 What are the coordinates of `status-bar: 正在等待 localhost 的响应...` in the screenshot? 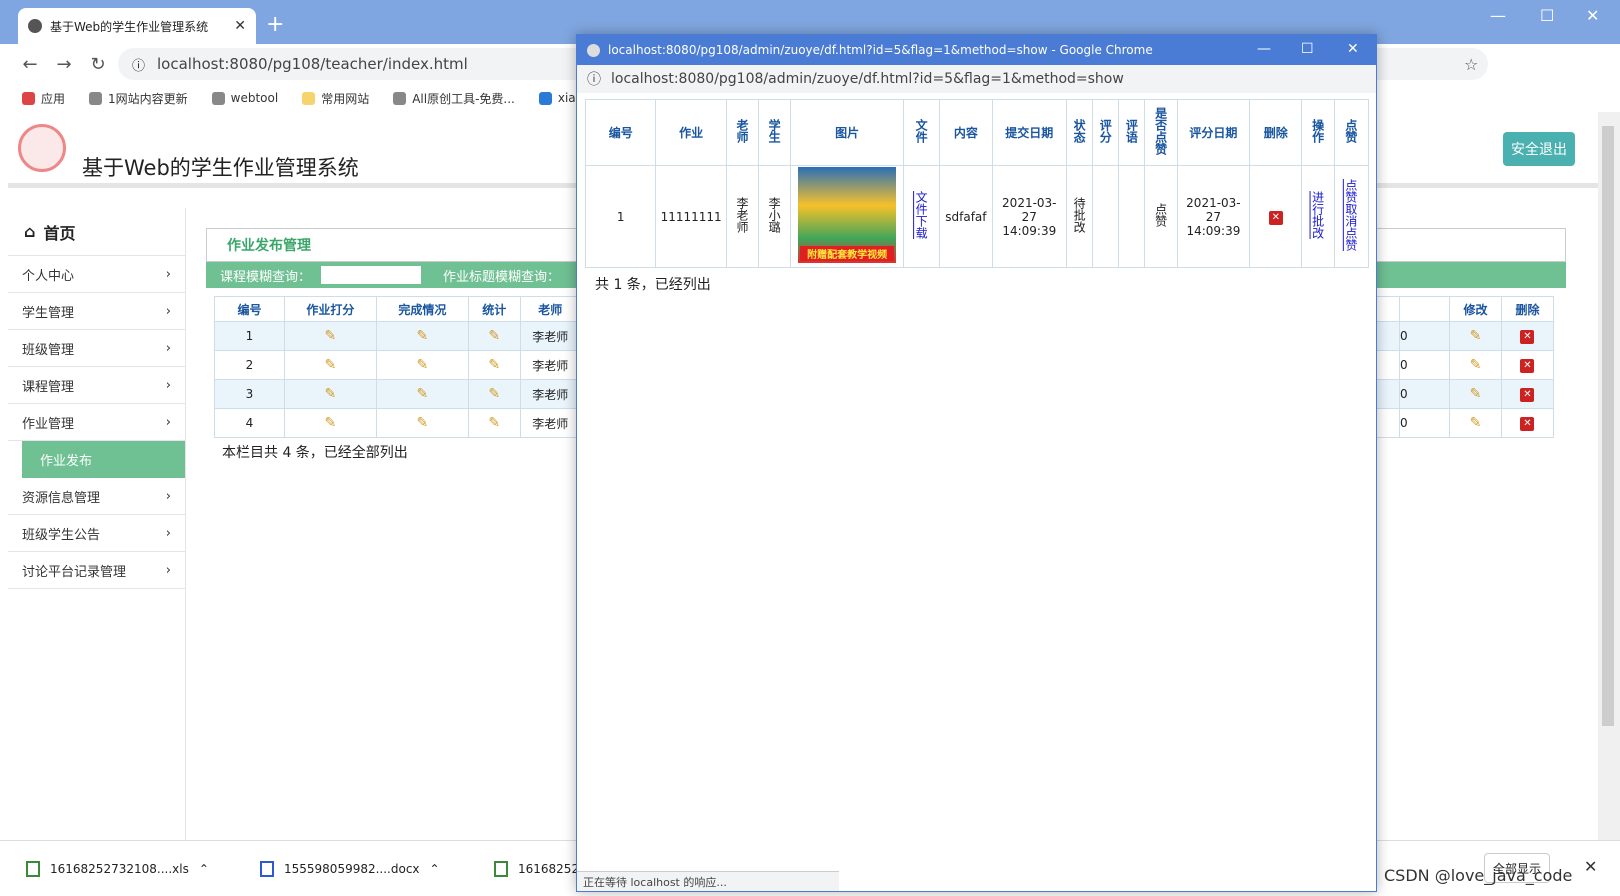 It's located at (708, 881).